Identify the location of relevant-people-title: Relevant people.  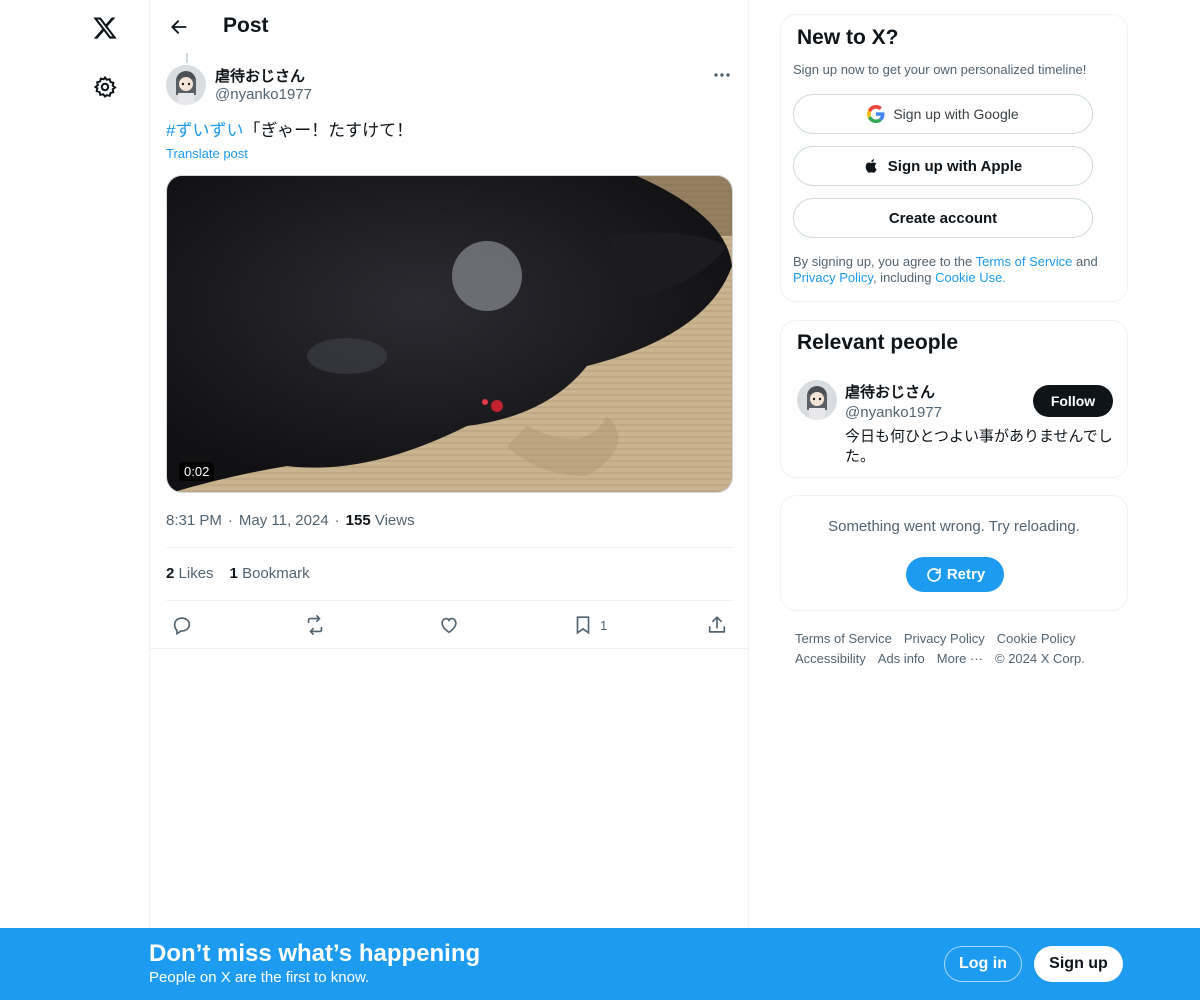
(878, 342).